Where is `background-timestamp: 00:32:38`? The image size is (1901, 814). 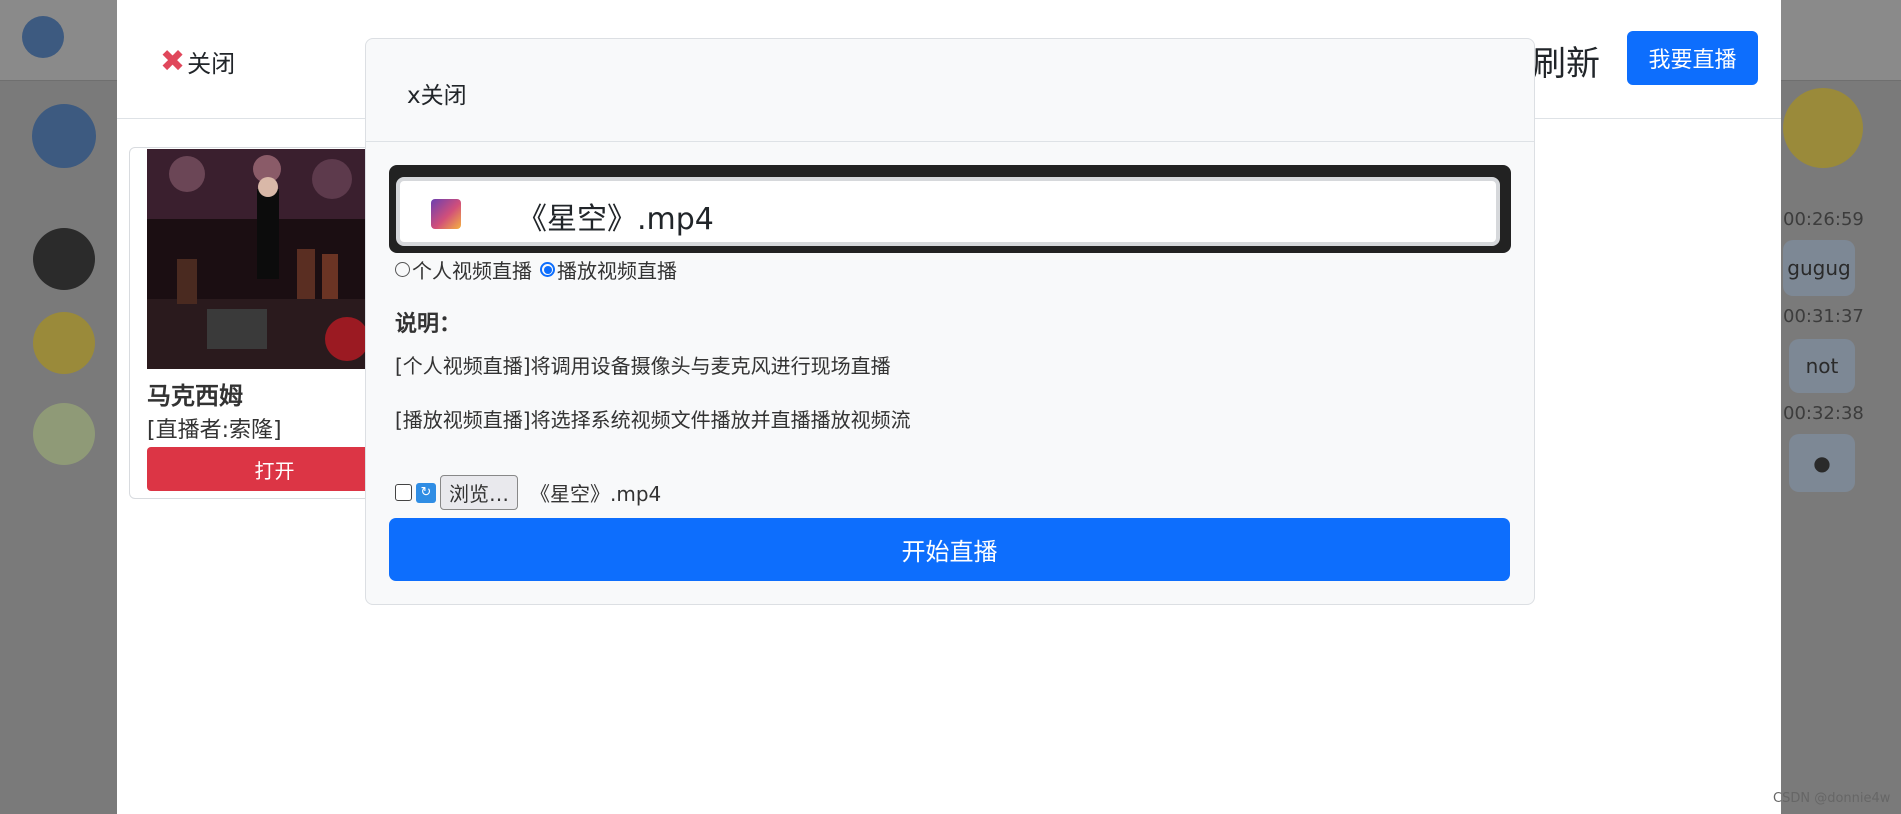 background-timestamp: 00:32:38 is located at coordinates (1823, 413).